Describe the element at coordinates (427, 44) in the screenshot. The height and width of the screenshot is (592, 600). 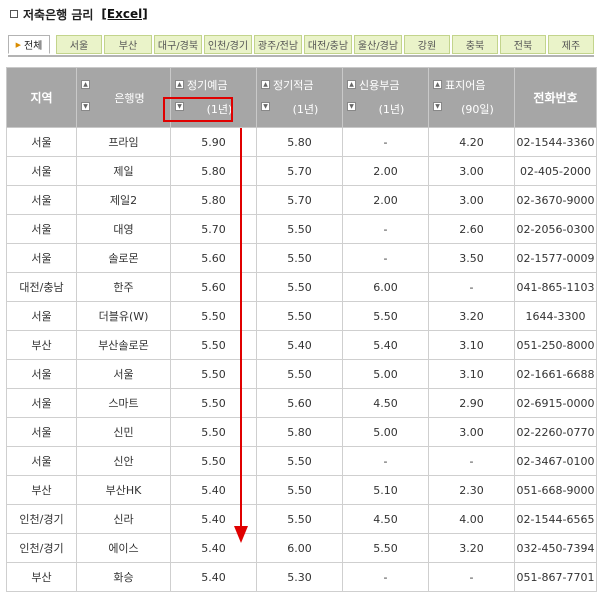
I see `tab-gangwon: 강원` at that location.